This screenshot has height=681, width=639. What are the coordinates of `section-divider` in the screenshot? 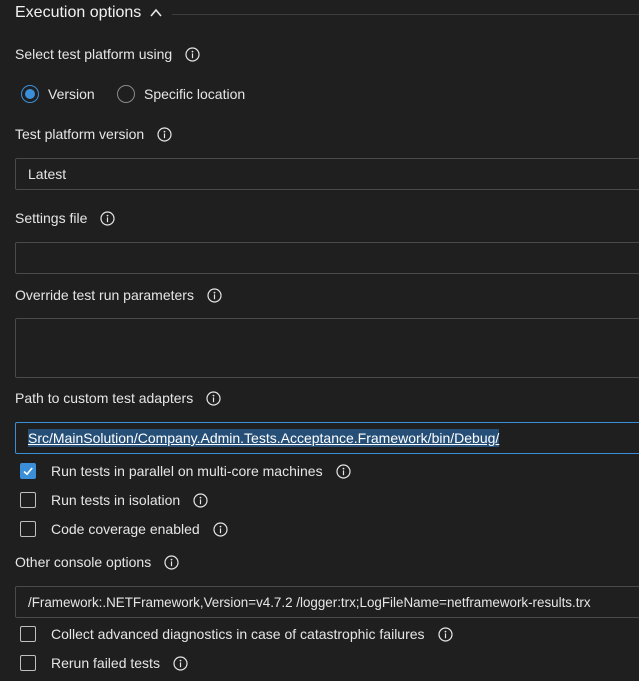 It's located at (405, 14).